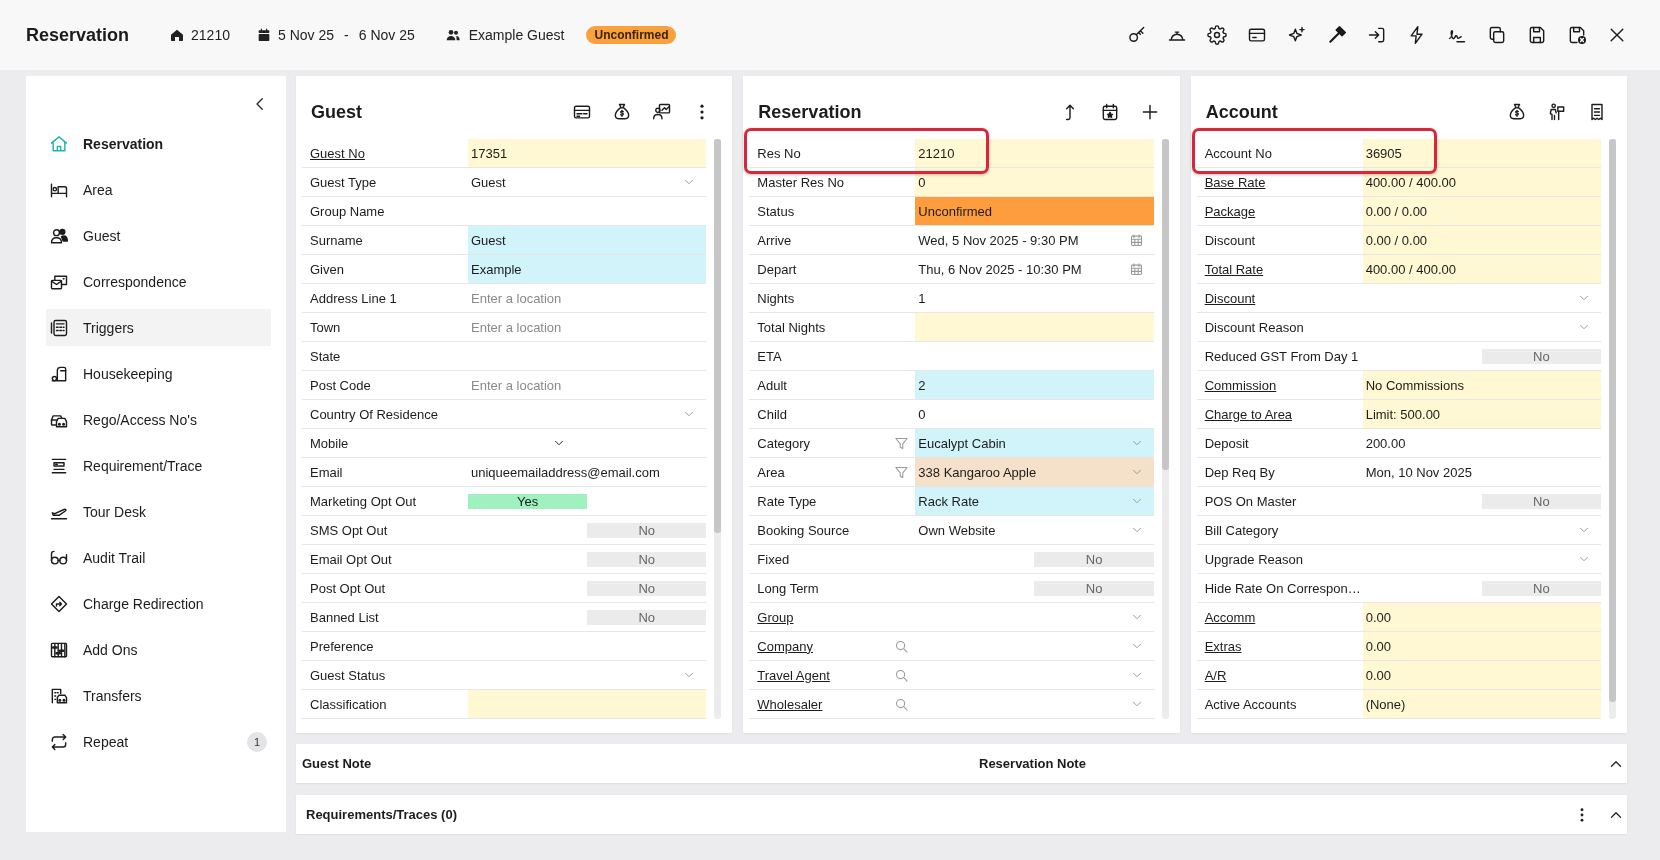 This screenshot has width=1660, height=860. Describe the element at coordinates (1137, 35) in the screenshot. I see `key-icon` at that location.